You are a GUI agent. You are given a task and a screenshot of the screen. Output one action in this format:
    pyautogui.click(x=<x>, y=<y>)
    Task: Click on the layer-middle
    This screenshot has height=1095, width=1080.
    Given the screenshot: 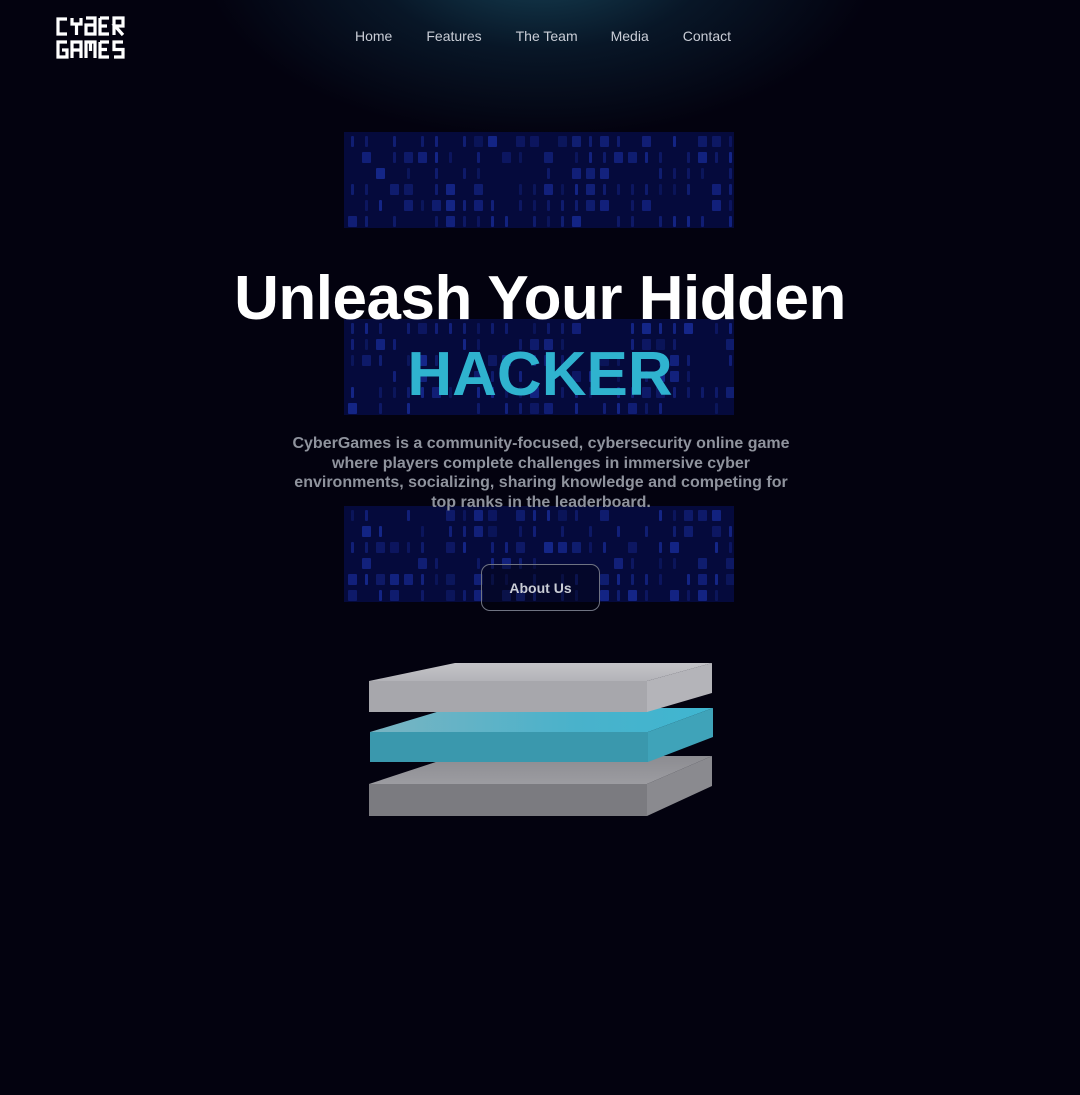 What is the action you would take?
    pyautogui.click(x=541, y=735)
    